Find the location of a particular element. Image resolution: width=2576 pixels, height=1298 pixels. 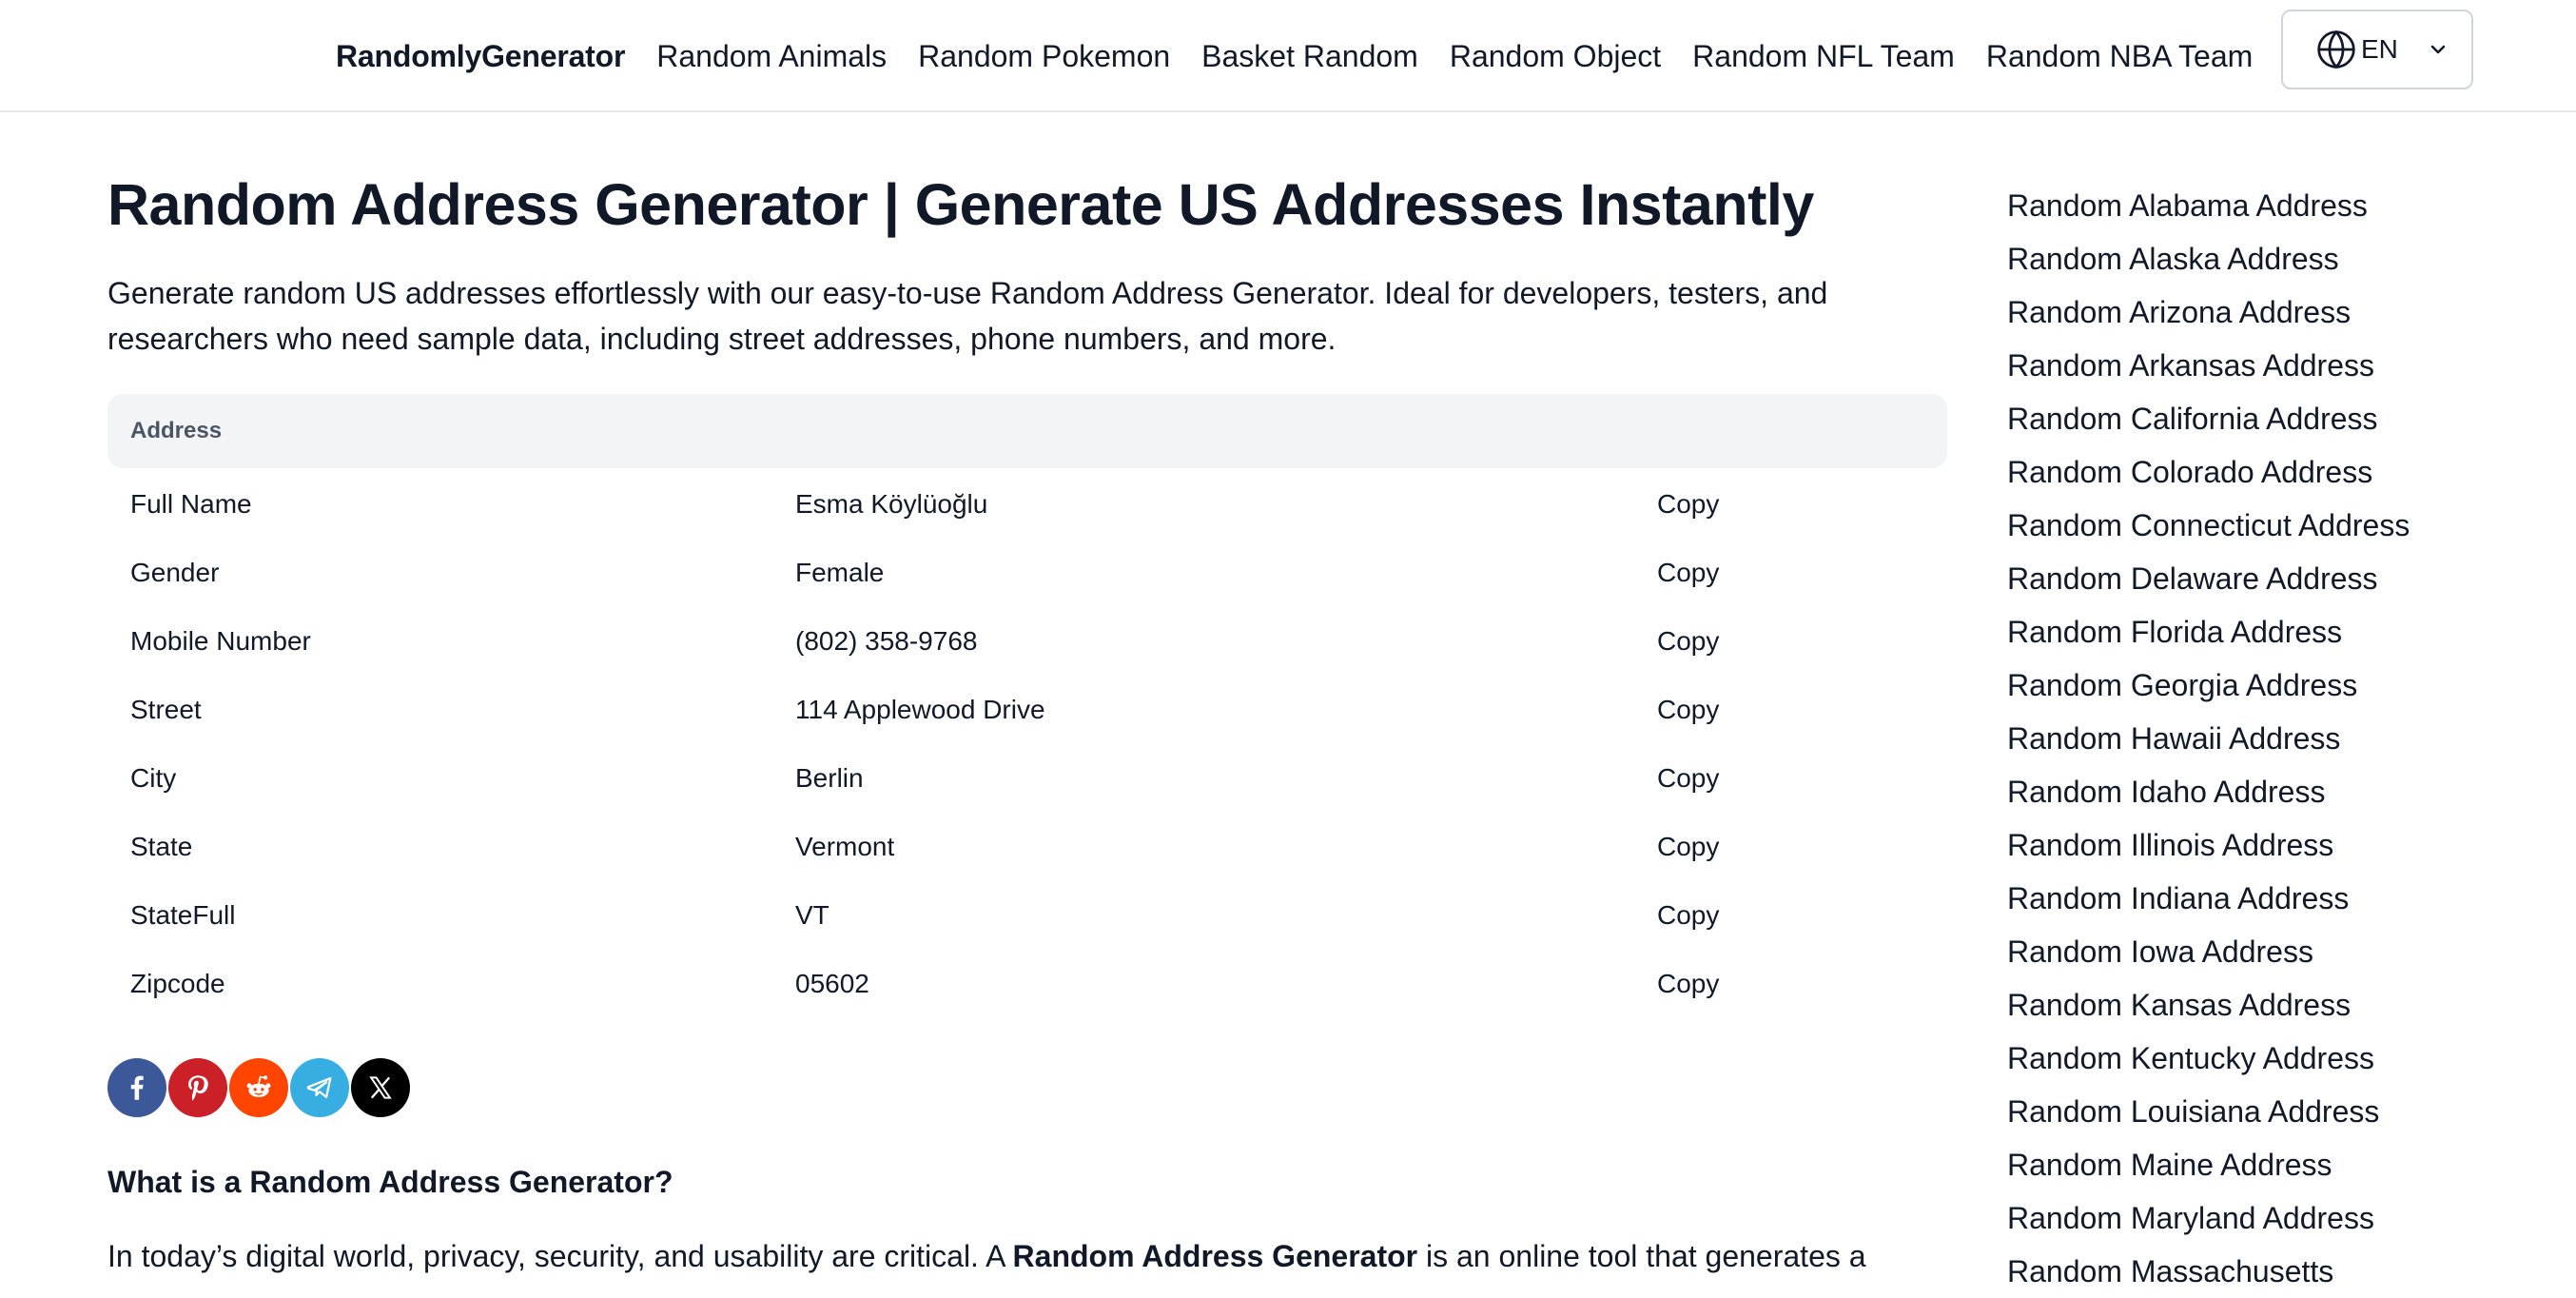

table-row: StateFull VT Copy is located at coordinates (1027, 914).